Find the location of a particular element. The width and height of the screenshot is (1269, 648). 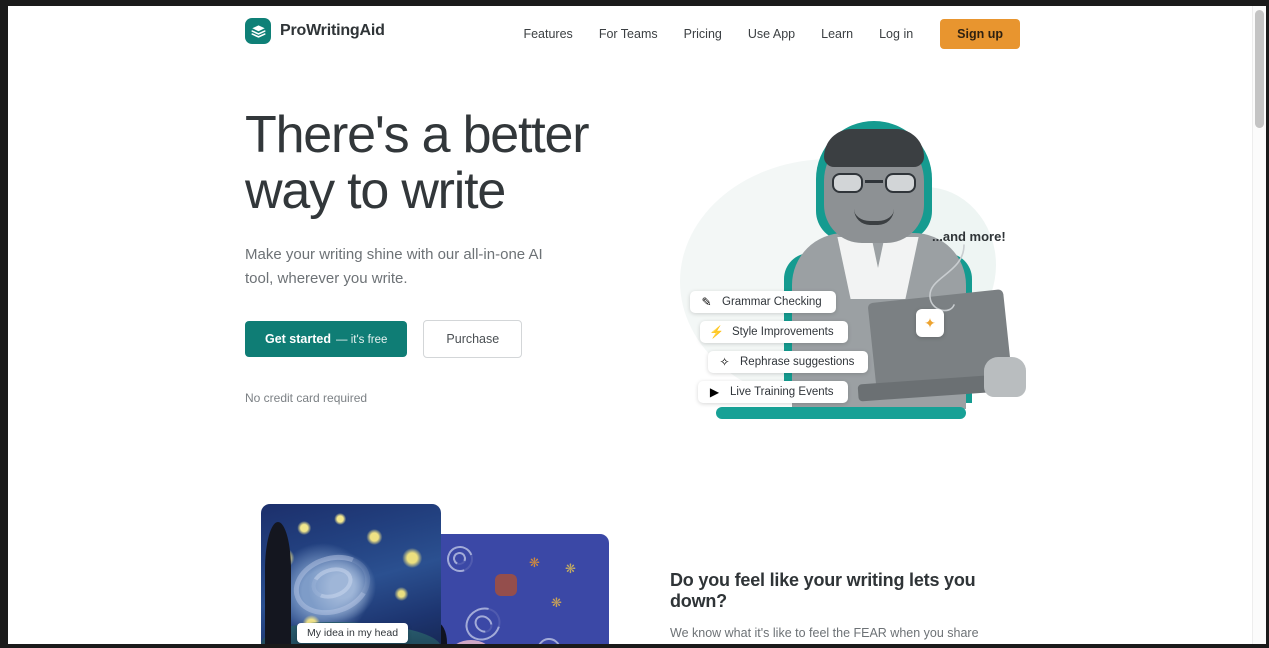

person-hair is located at coordinates (874, 148).